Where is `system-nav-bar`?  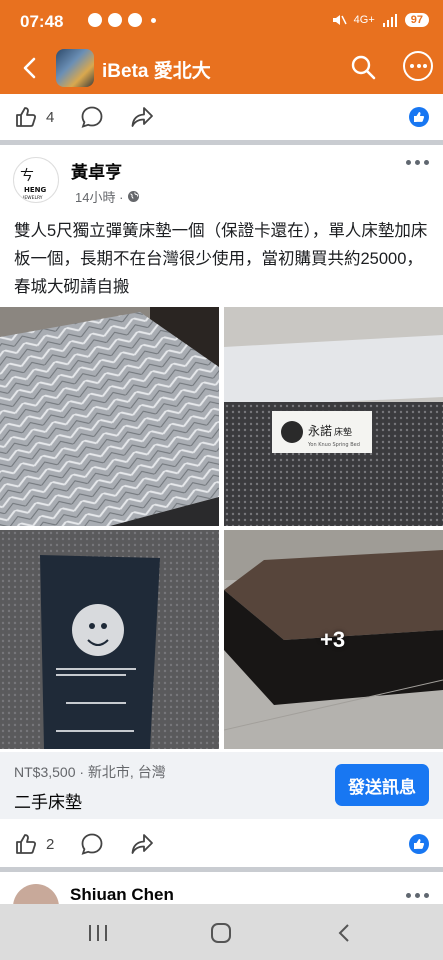
system-nav-bar is located at coordinates (221, 932).